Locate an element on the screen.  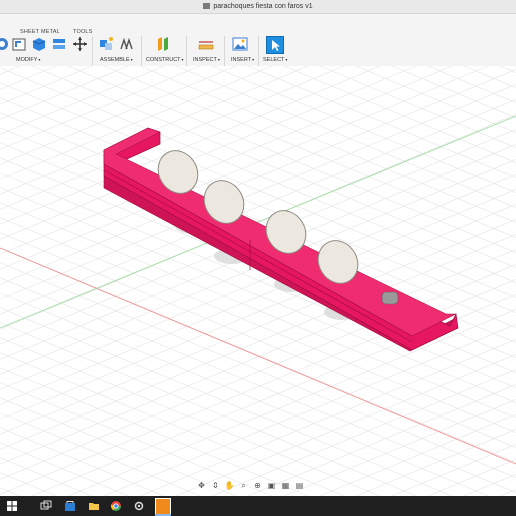
orbit-icon: ✥ is located at coordinates (201, 486).